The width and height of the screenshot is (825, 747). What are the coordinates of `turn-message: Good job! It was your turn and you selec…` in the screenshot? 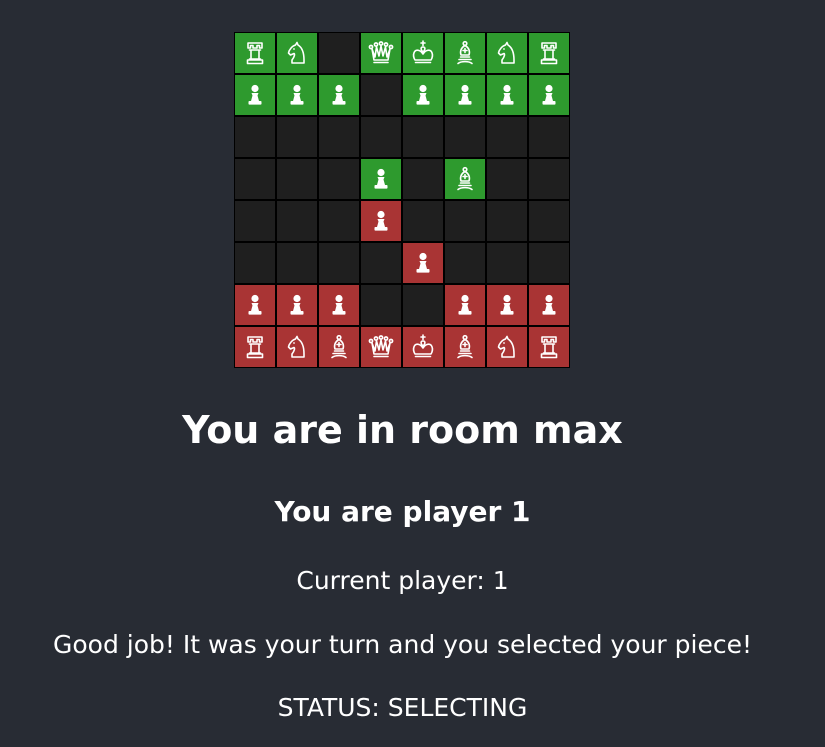 It's located at (402, 644).